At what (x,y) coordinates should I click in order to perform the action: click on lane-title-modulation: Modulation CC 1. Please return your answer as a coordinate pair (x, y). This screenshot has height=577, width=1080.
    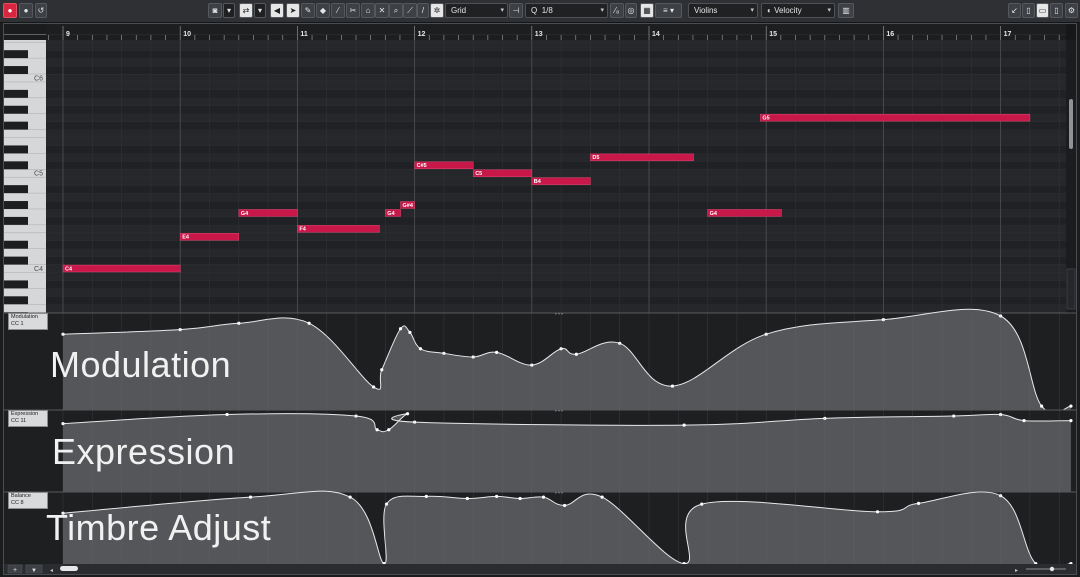
    Looking at the image, I should click on (28, 321).